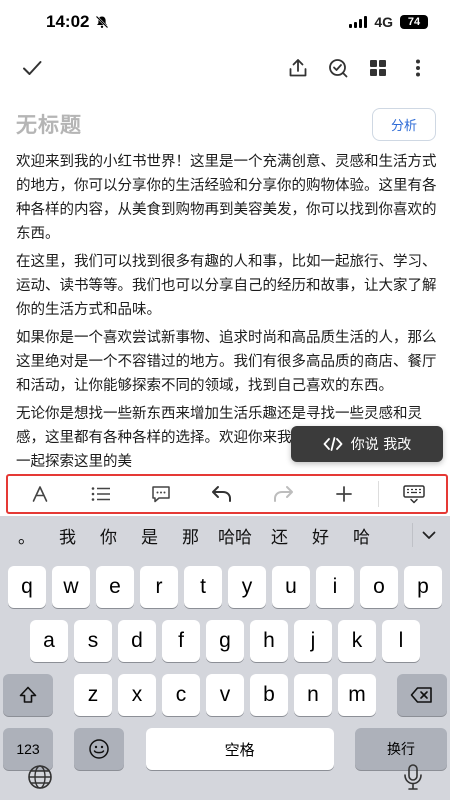 The image size is (450, 800). I want to click on globe-icon, so click(40, 777).